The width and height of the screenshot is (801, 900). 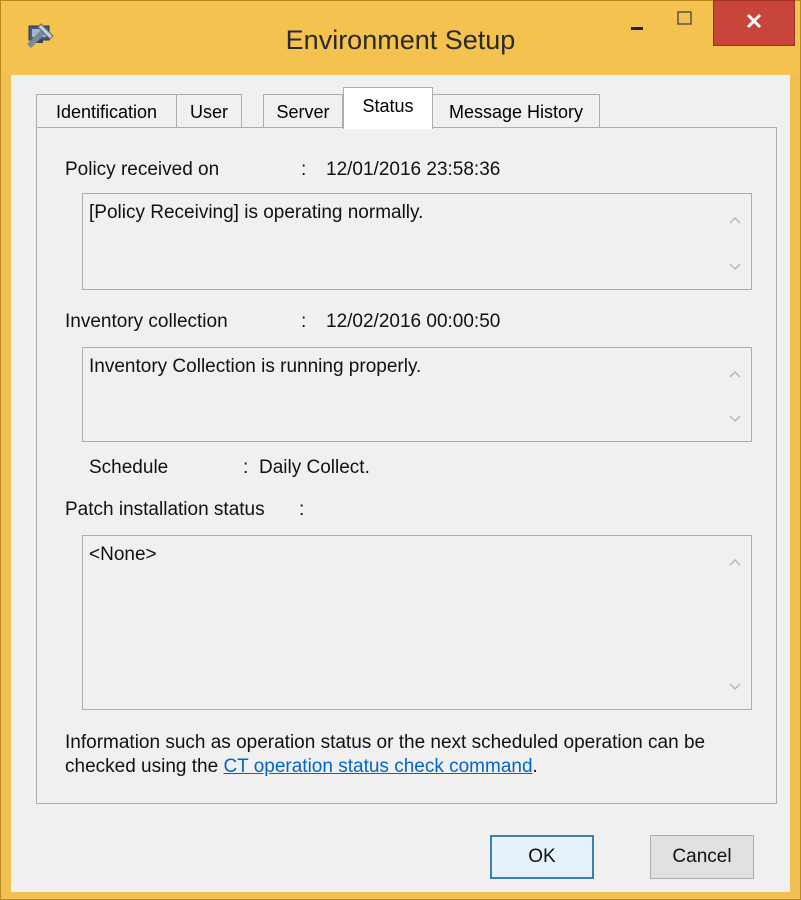 I want to click on patch-status-text: <None>, so click(x=123, y=554).